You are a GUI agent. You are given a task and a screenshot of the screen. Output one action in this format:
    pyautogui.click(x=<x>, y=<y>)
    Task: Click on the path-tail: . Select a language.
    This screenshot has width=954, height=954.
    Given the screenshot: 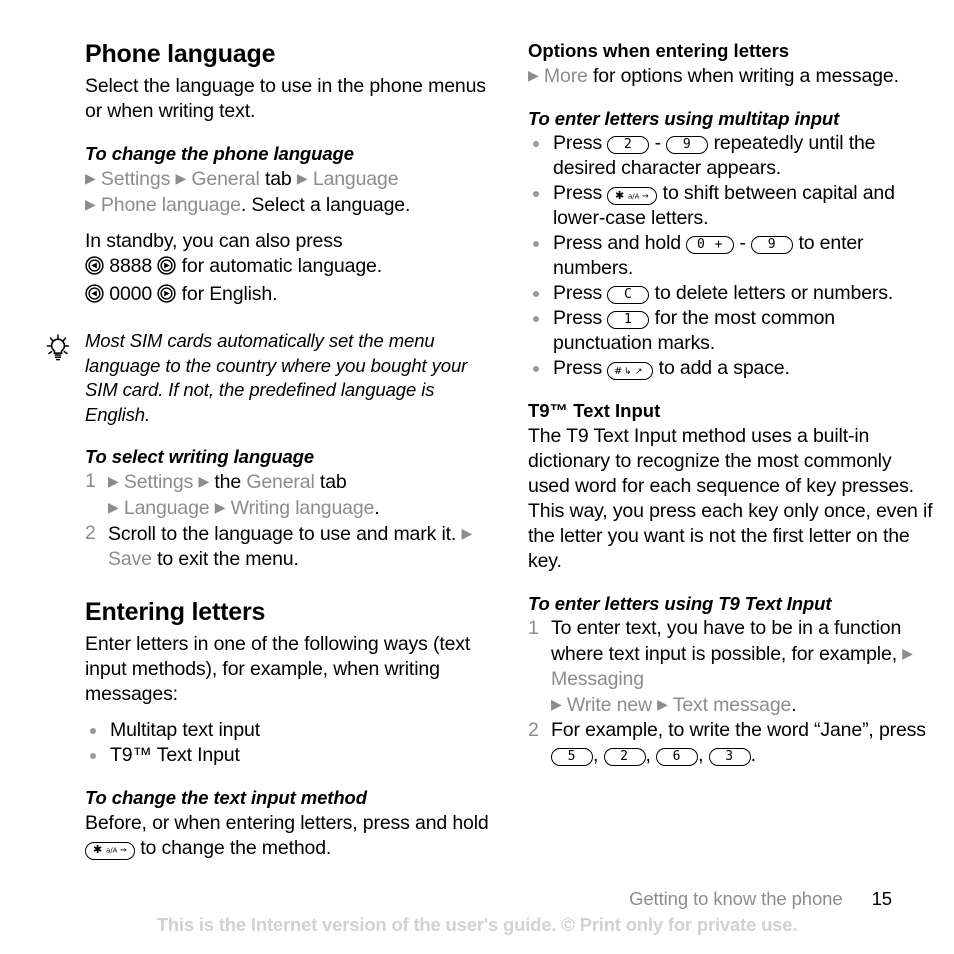 What is the action you would take?
    pyautogui.click(x=325, y=205)
    